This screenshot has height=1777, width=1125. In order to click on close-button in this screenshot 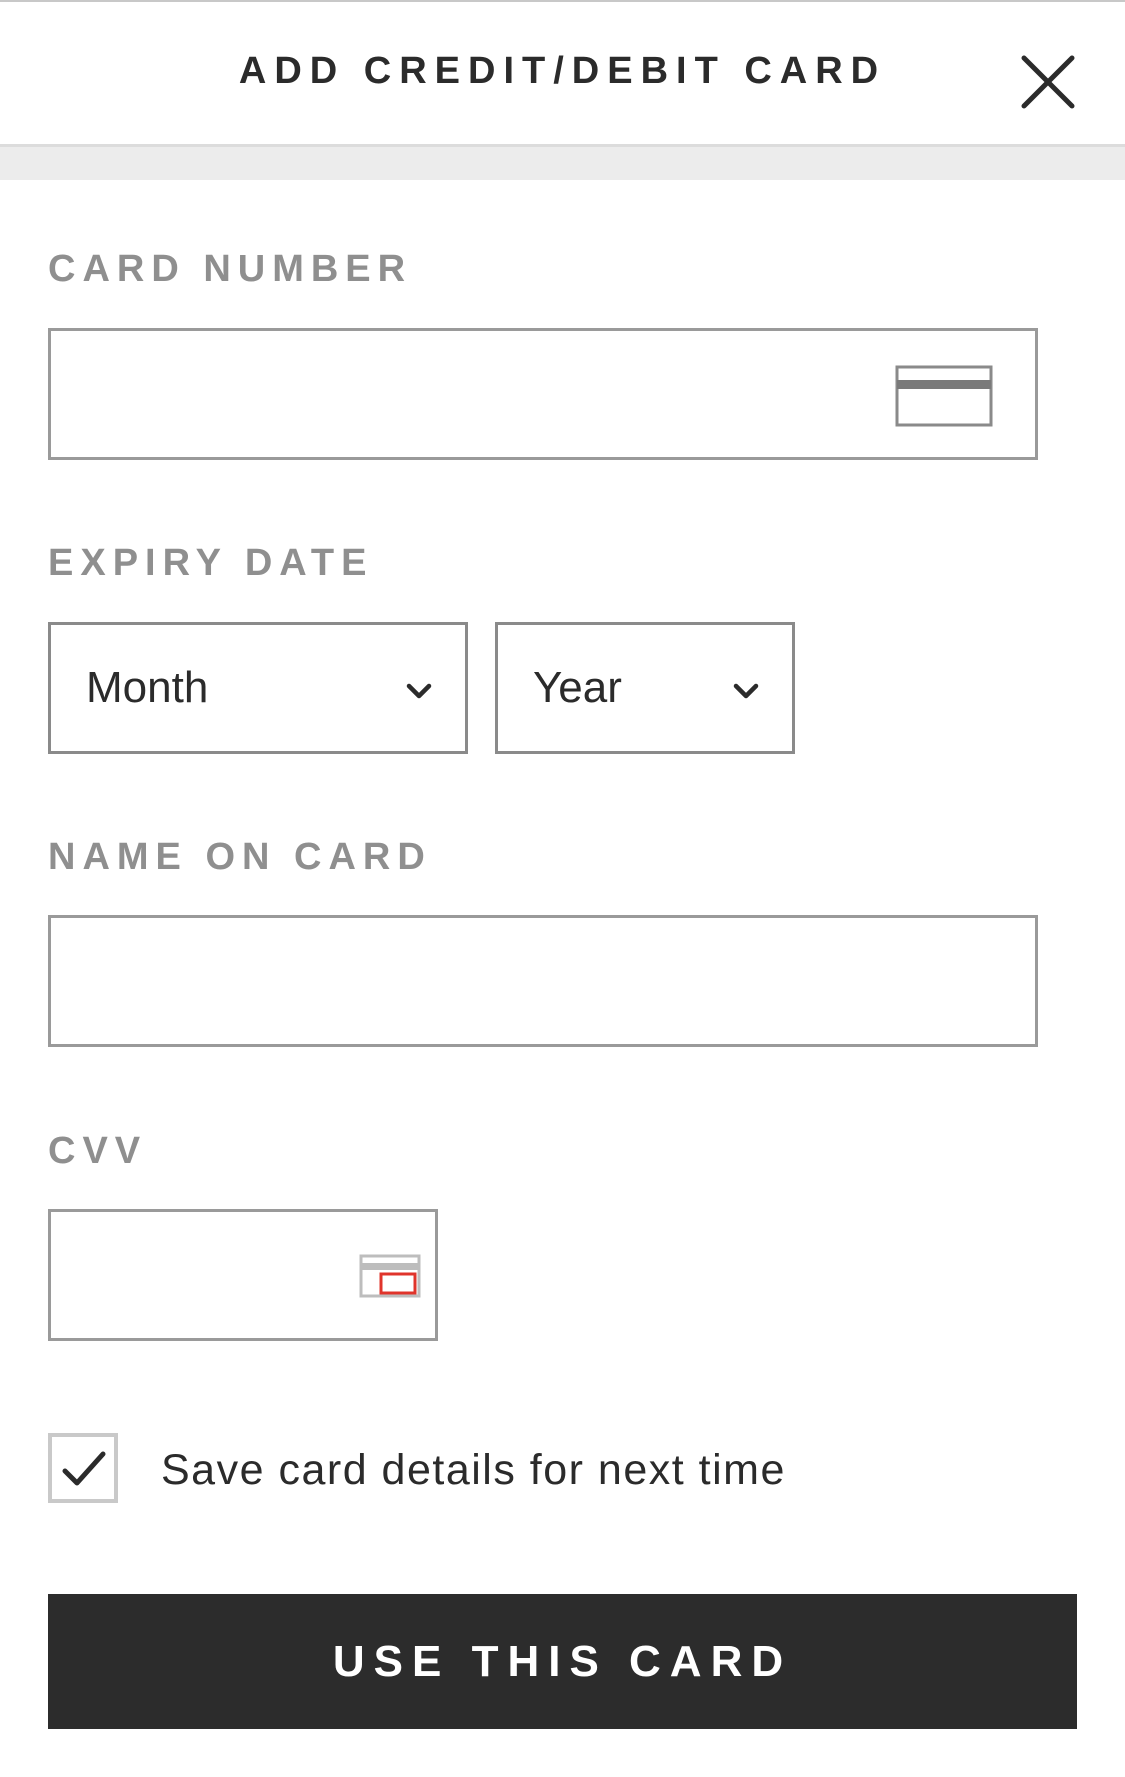, I will do `click(1048, 82)`.